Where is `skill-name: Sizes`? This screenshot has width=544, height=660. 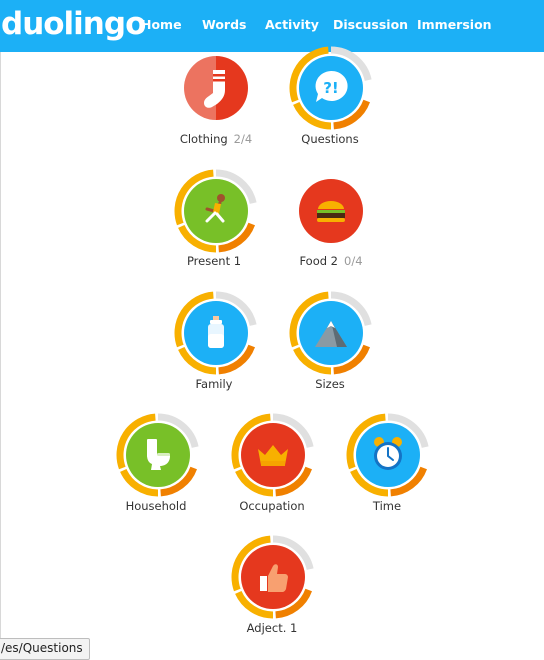
skill-name: Sizes is located at coordinates (330, 384).